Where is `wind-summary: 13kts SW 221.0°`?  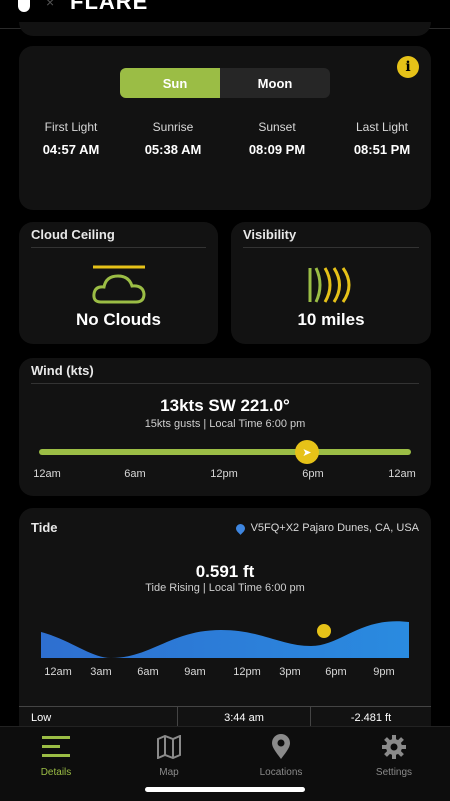
wind-summary: 13kts SW 221.0° is located at coordinates (225, 405).